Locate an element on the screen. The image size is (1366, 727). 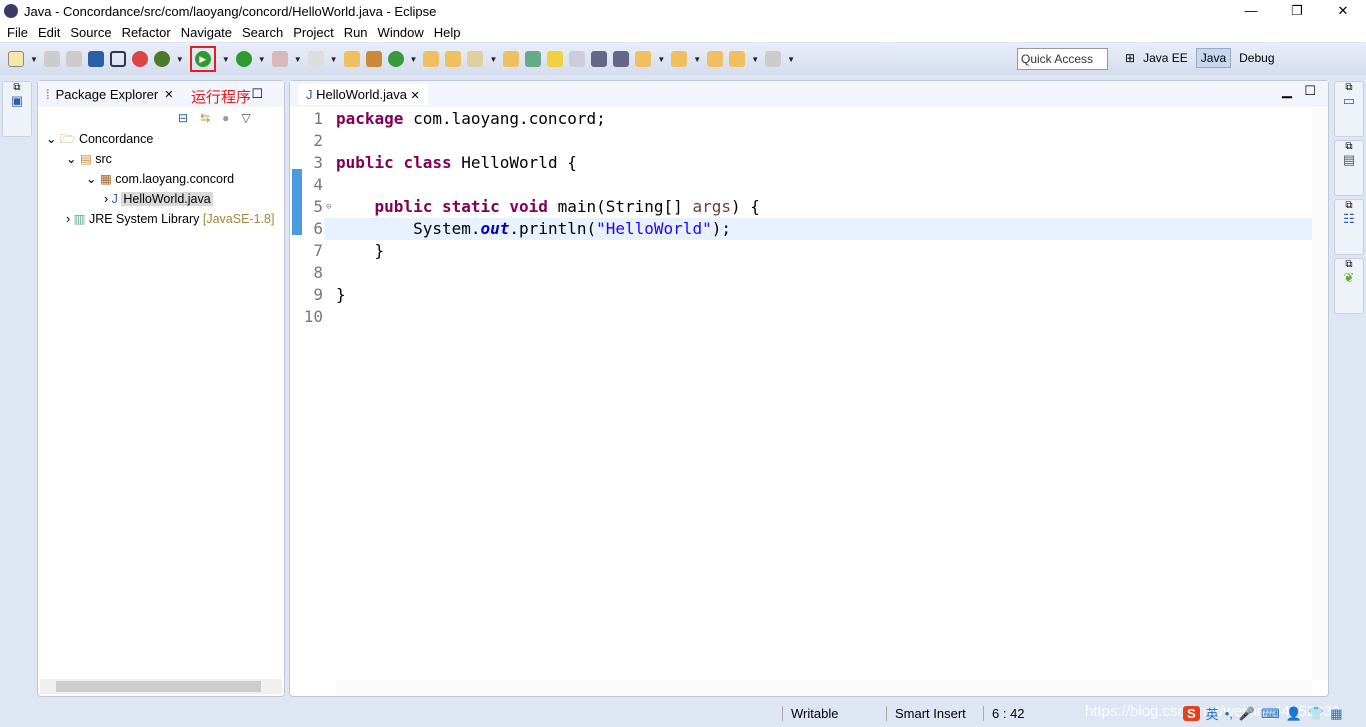
external-tools-icon is located at coordinates (315, 59).